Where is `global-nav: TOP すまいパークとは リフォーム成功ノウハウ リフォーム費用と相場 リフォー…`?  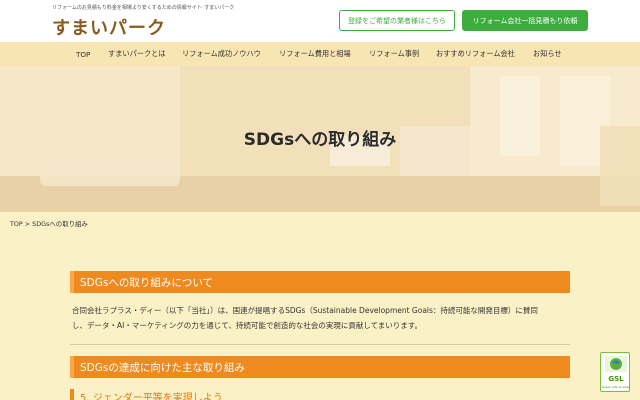 global-nav: TOP すまいパークとは リフォーム成功ノウハウ リフォーム費用と相場 リフォー… is located at coordinates (320, 54).